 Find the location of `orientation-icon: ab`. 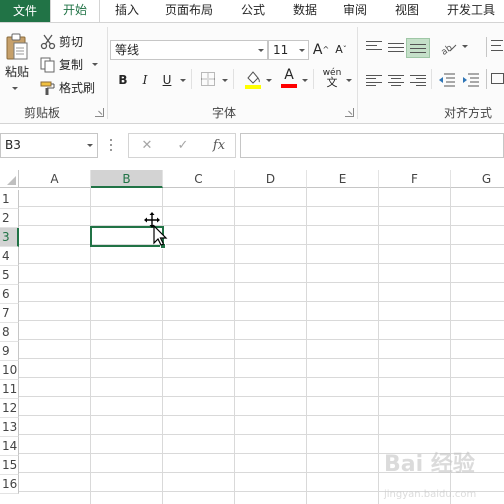

orientation-icon: ab is located at coordinates (449, 48).